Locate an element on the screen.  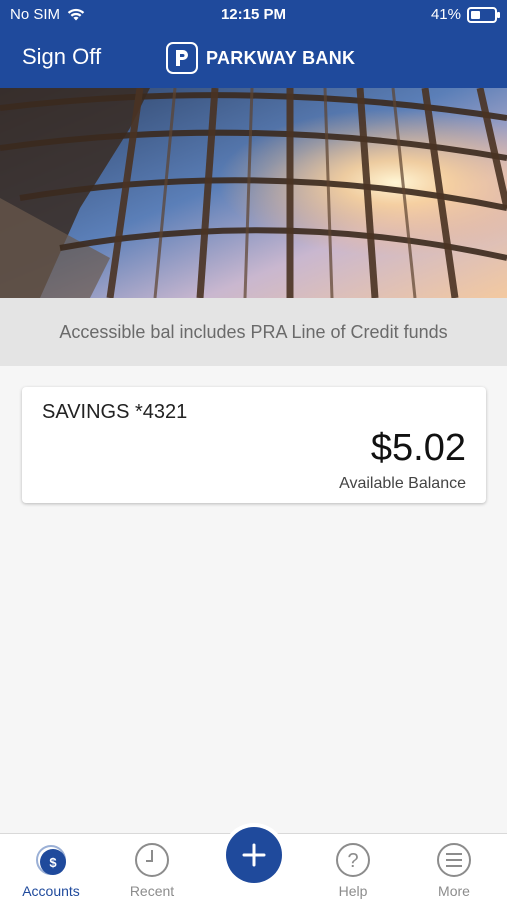
tab-more-label: More is located at coordinates (454, 891).